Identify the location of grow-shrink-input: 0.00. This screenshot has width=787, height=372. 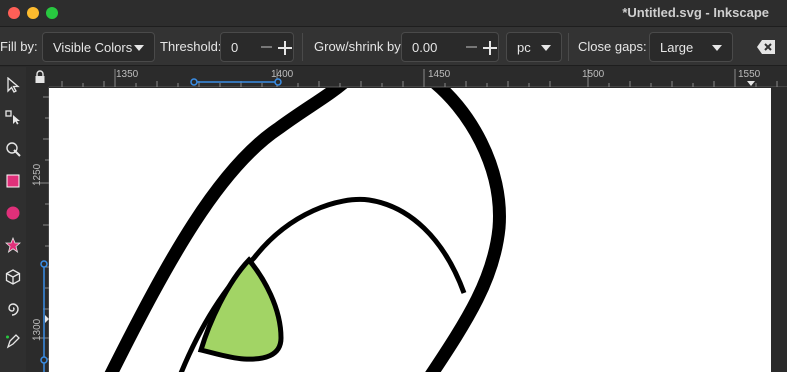
(450, 47).